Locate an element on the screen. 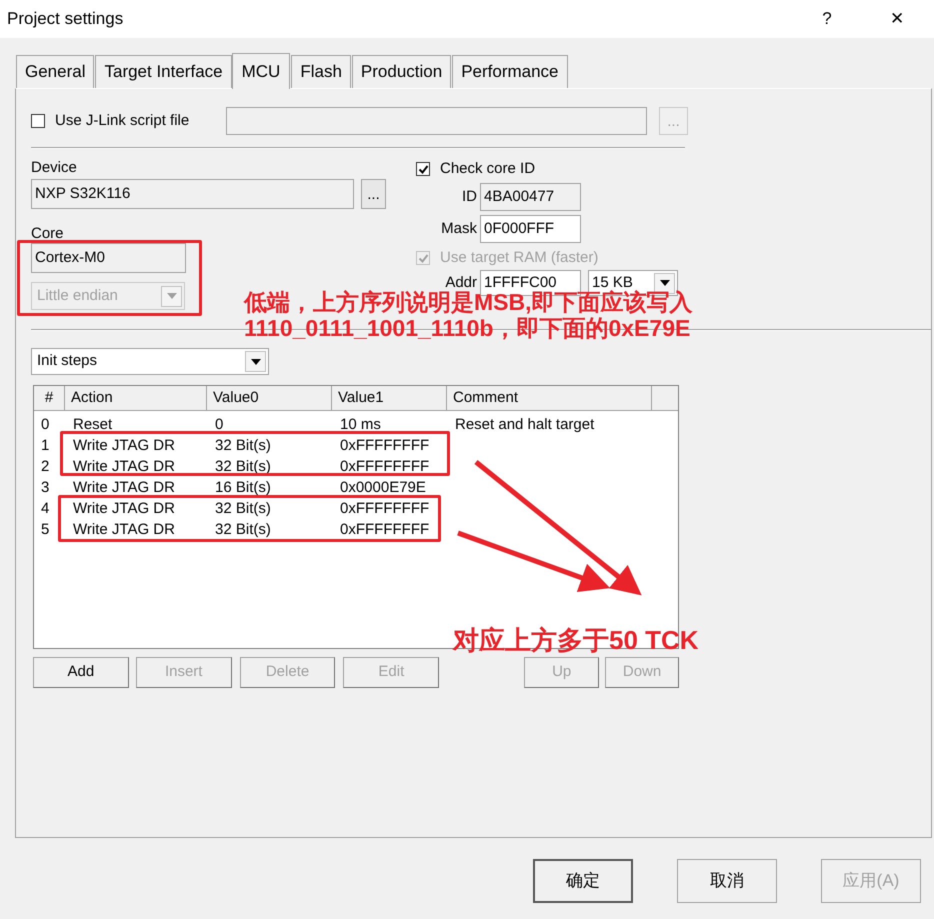 The height and width of the screenshot is (919, 934). core-field: Cortex-M0 is located at coordinates (108, 258).